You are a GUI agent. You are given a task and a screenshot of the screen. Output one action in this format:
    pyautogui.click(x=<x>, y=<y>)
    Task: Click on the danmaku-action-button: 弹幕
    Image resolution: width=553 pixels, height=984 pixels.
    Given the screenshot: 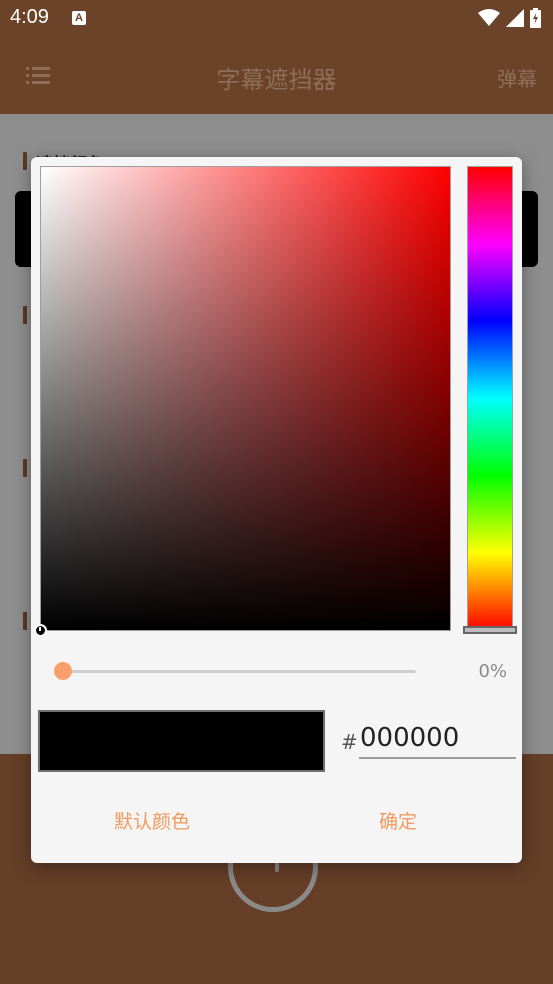 What is the action you would take?
    pyautogui.click(x=517, y=77)
    